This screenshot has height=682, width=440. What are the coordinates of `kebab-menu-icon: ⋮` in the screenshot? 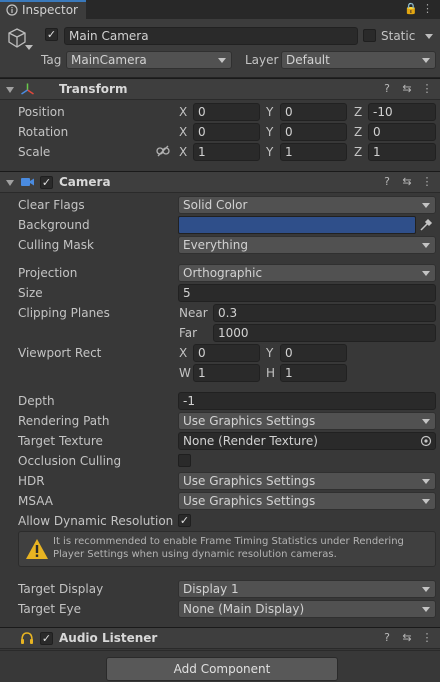 It's located at (427, 8).